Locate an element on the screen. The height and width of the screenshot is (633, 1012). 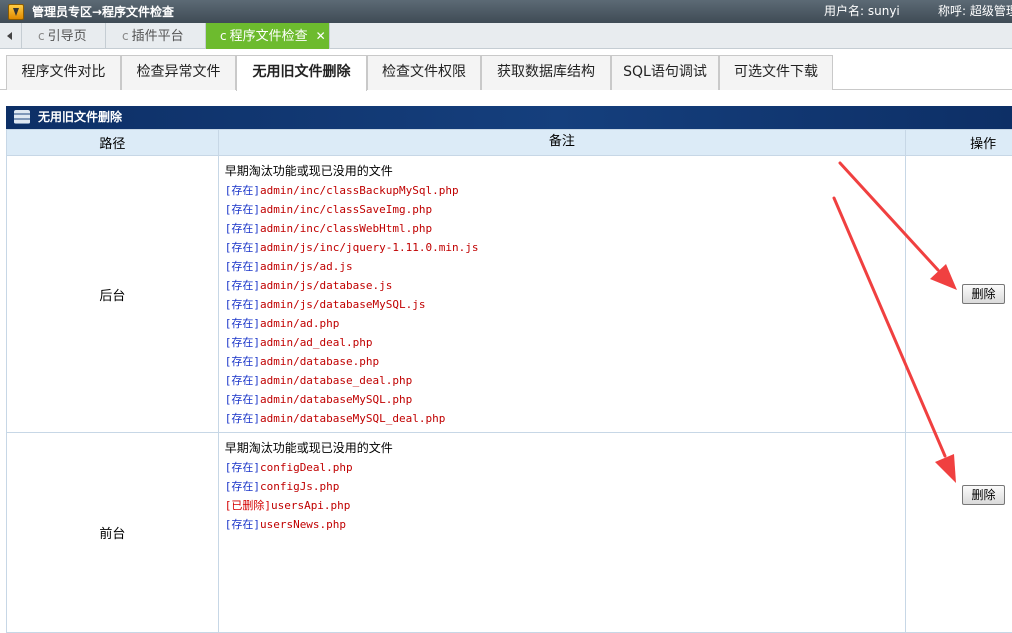
arrowhead-icon is located at coordinates (945, 468).